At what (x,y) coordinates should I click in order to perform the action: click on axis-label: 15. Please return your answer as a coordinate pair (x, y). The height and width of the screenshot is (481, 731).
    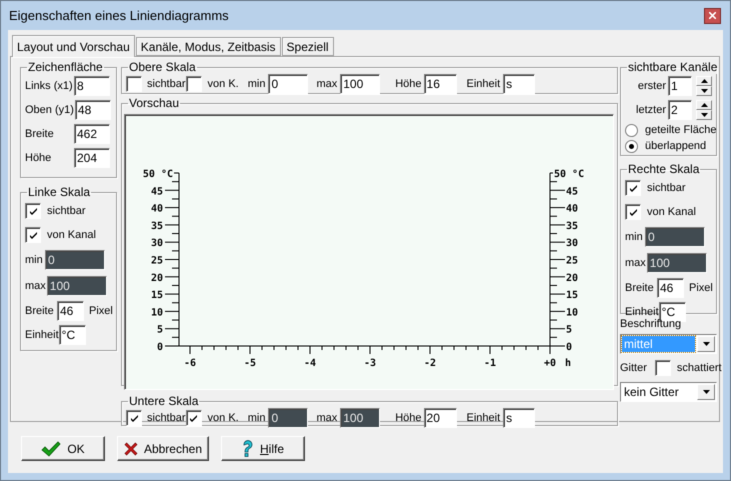
    Looking at the image, I should click on (156, 296).